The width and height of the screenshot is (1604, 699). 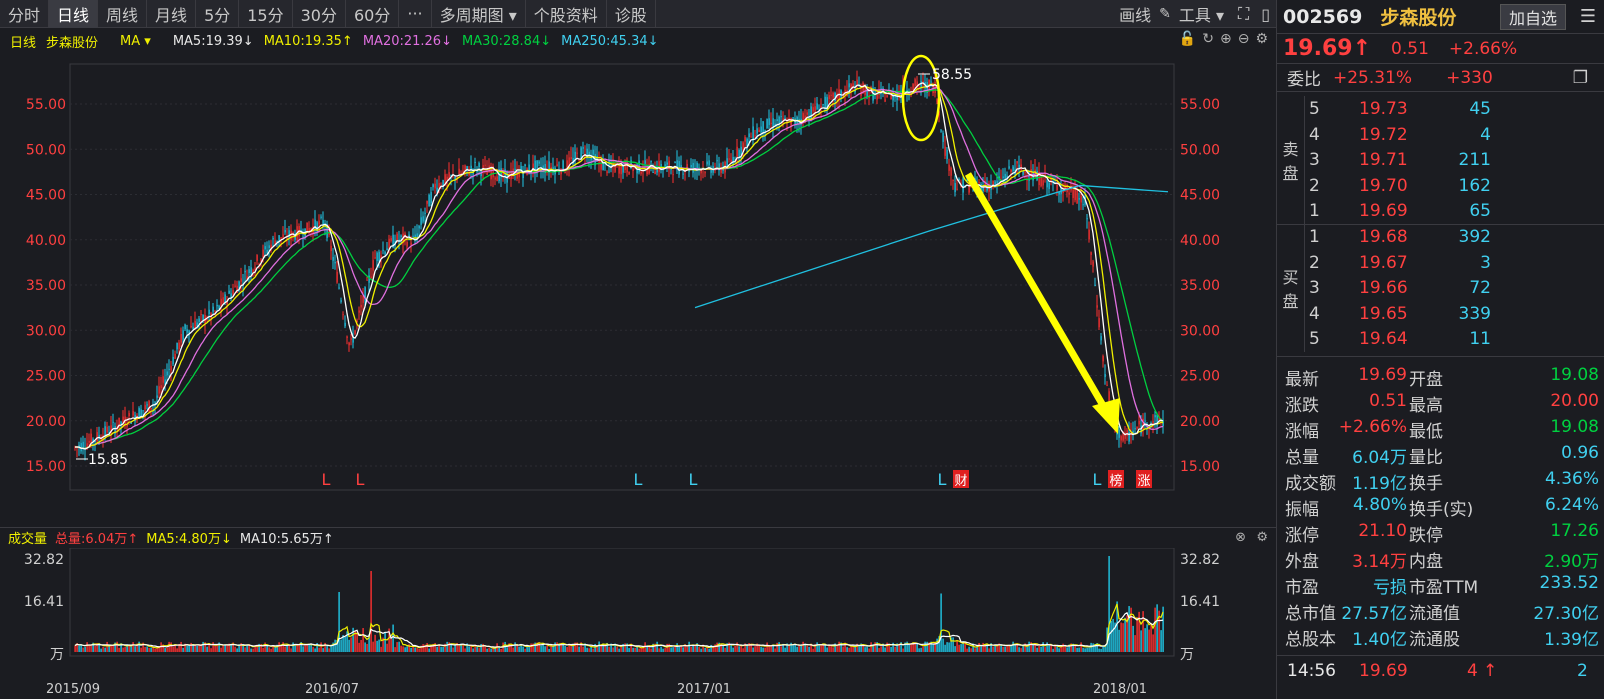 What do you see at coordinates (1452, 314) in the screenshot?
I see `buy-level-row: 4 19.65 339` at bounding box center [1452, 314].